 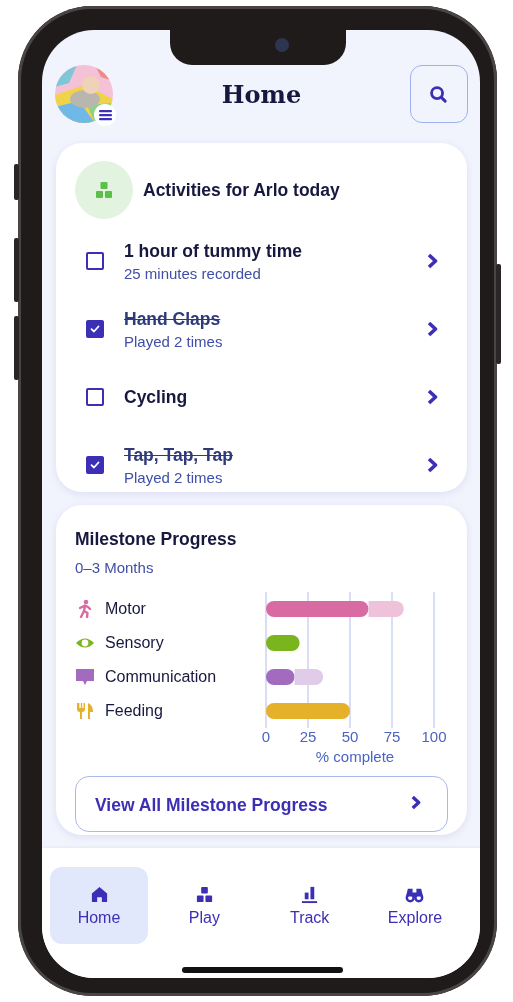 What do you see at coordinates (85, 711) in the screenshot?
I see `fork-knife-icon` at bounding box center [85, 711].